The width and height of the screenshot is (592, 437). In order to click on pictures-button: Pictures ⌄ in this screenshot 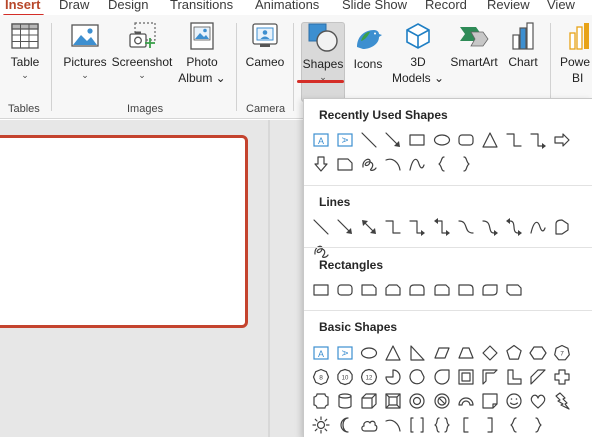, I will do `click(85, 50)`.